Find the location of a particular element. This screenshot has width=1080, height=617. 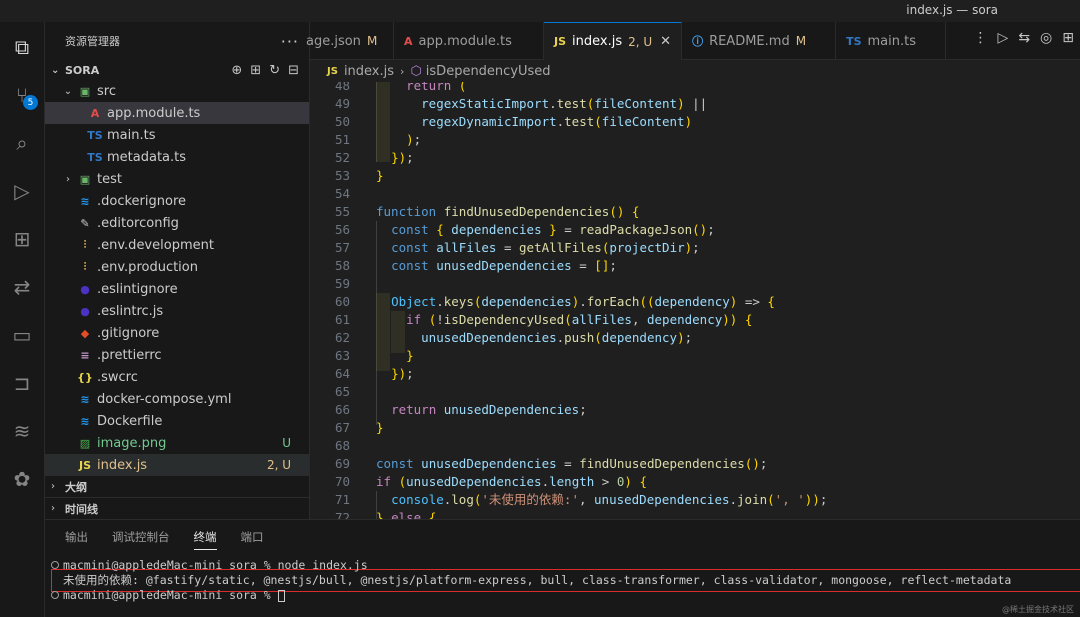

tree-item: ● .eslintignore is located at coordinates (177, 289).